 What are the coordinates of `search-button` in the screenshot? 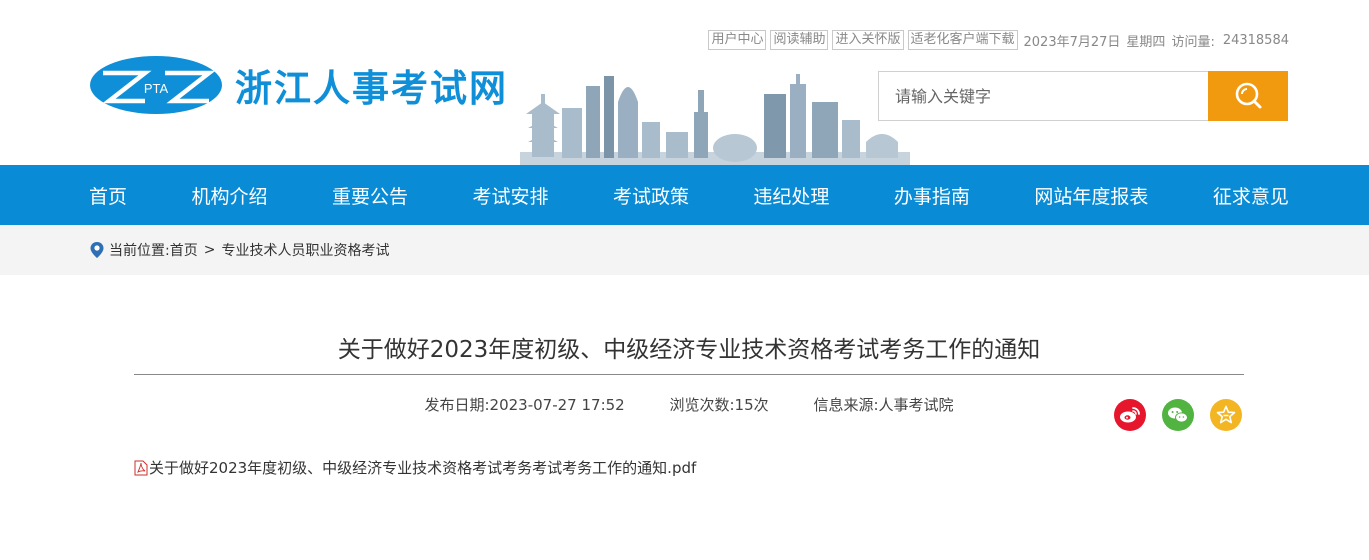 It's located at (1248, 96).